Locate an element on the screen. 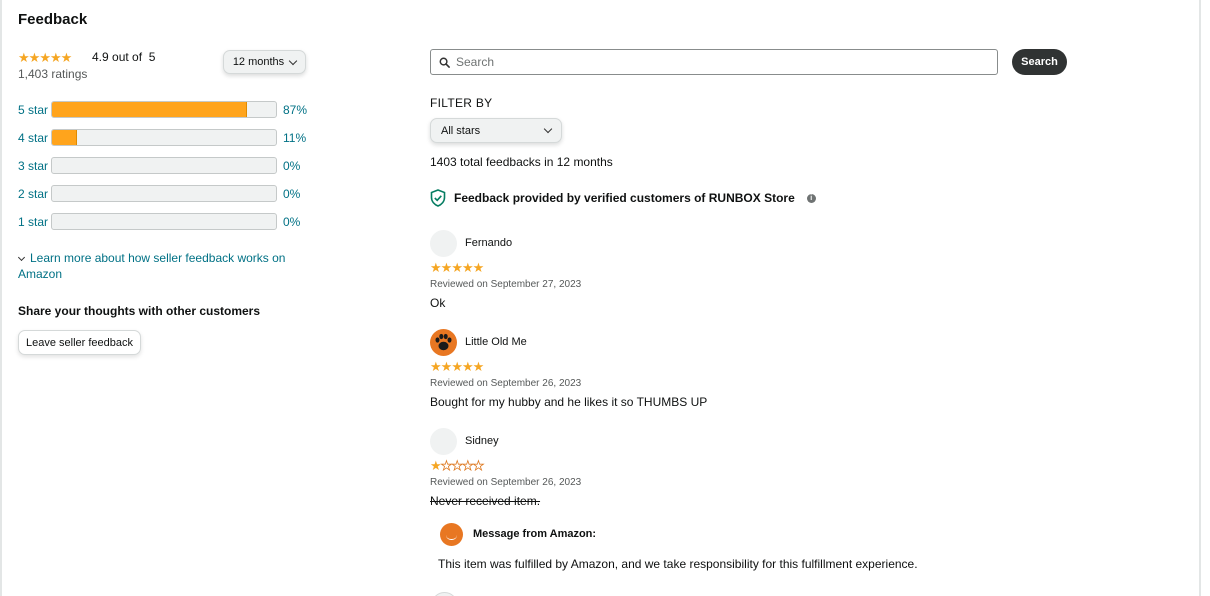 The height and width of the screenshot is (596, 1210). reviewer-name: Fernando is located at coordinates (489, 243).